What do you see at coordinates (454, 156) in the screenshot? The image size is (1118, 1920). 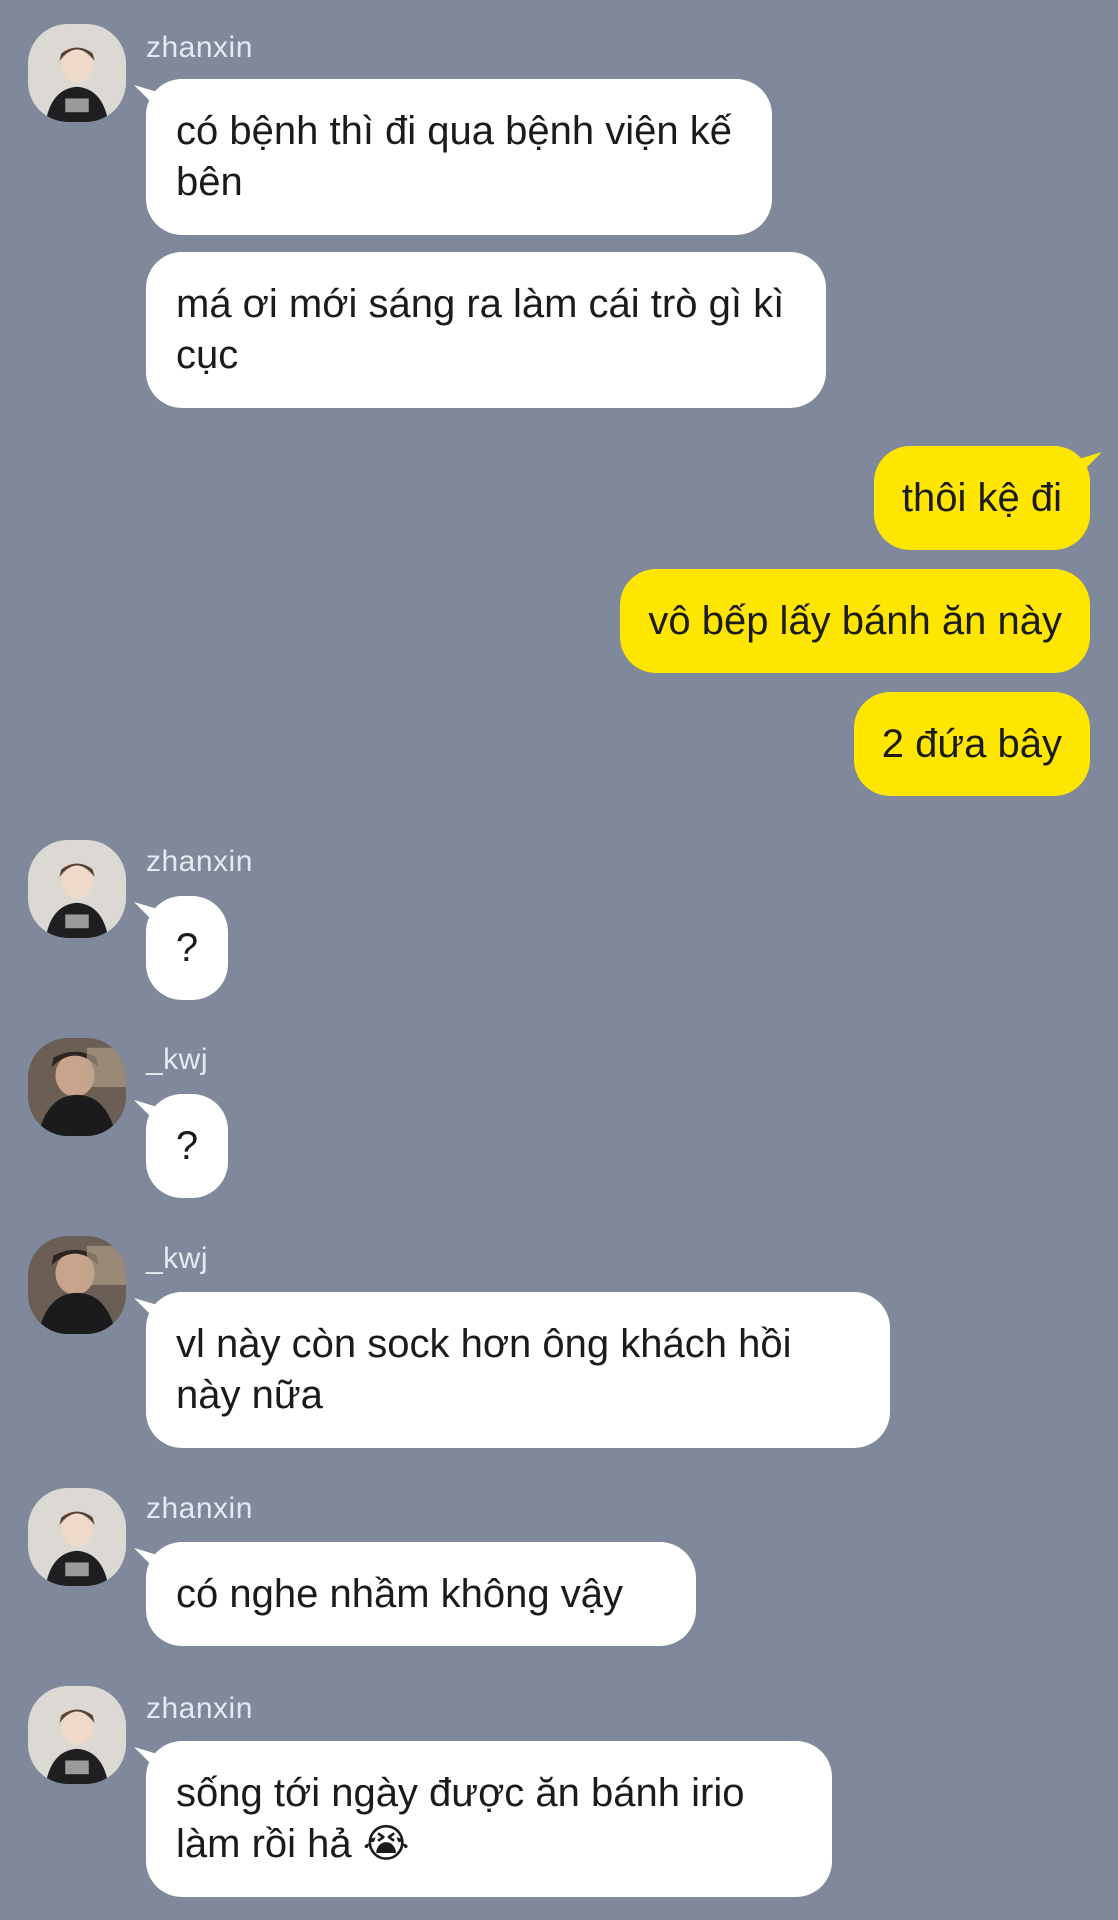 I see `message-text: có bệnh thì đi qua bệnh viện kế bên` at bounding box center [454, 156].